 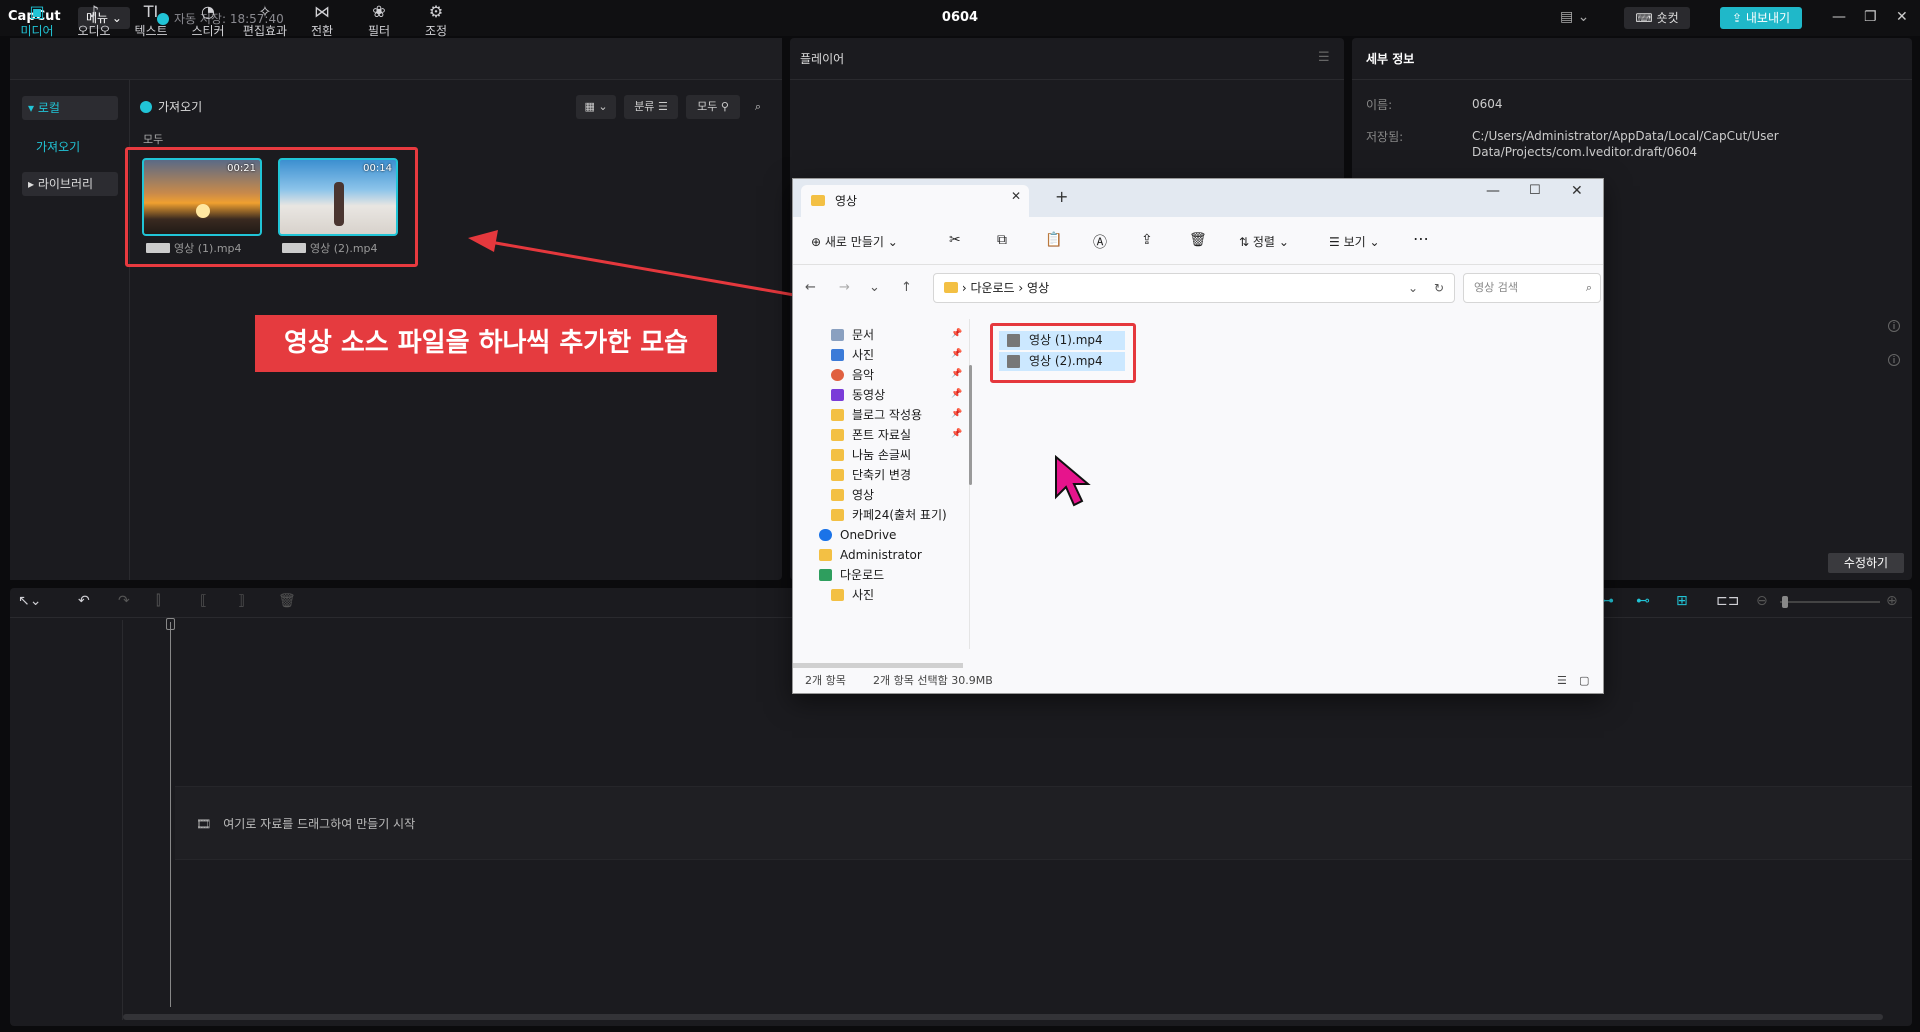 What do you see at coordinates (84, 601) in the screenshot?
I see `undo-icon: ↶` at bounding box center [84, 601].